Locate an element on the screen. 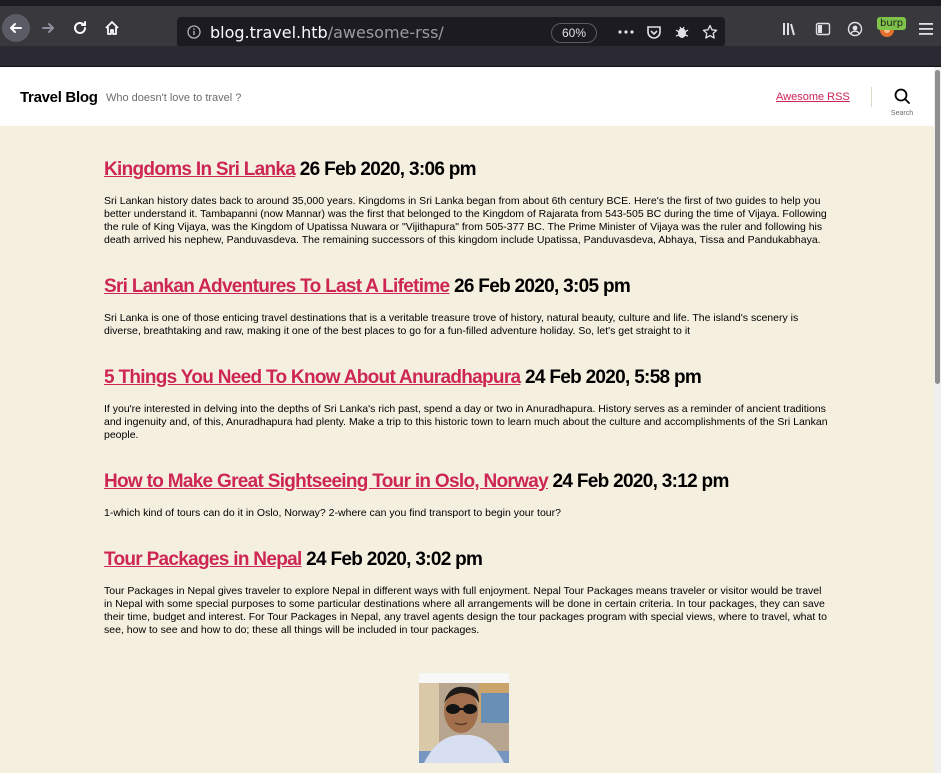 Image resolution: width=941 pixels, height=773 pixels. site-tagline: Who doesn't love to travel ? is located at coordinates (174, 98).